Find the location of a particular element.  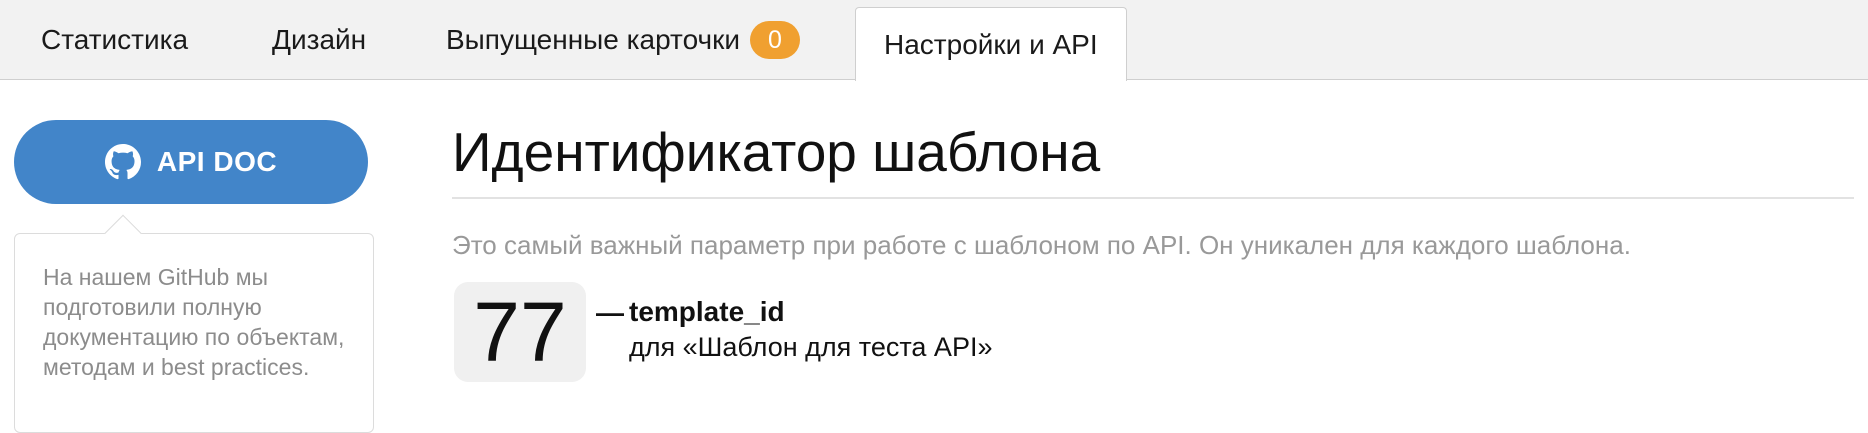

tab-design-label: Дизайн is located at coordinates (319, 39).